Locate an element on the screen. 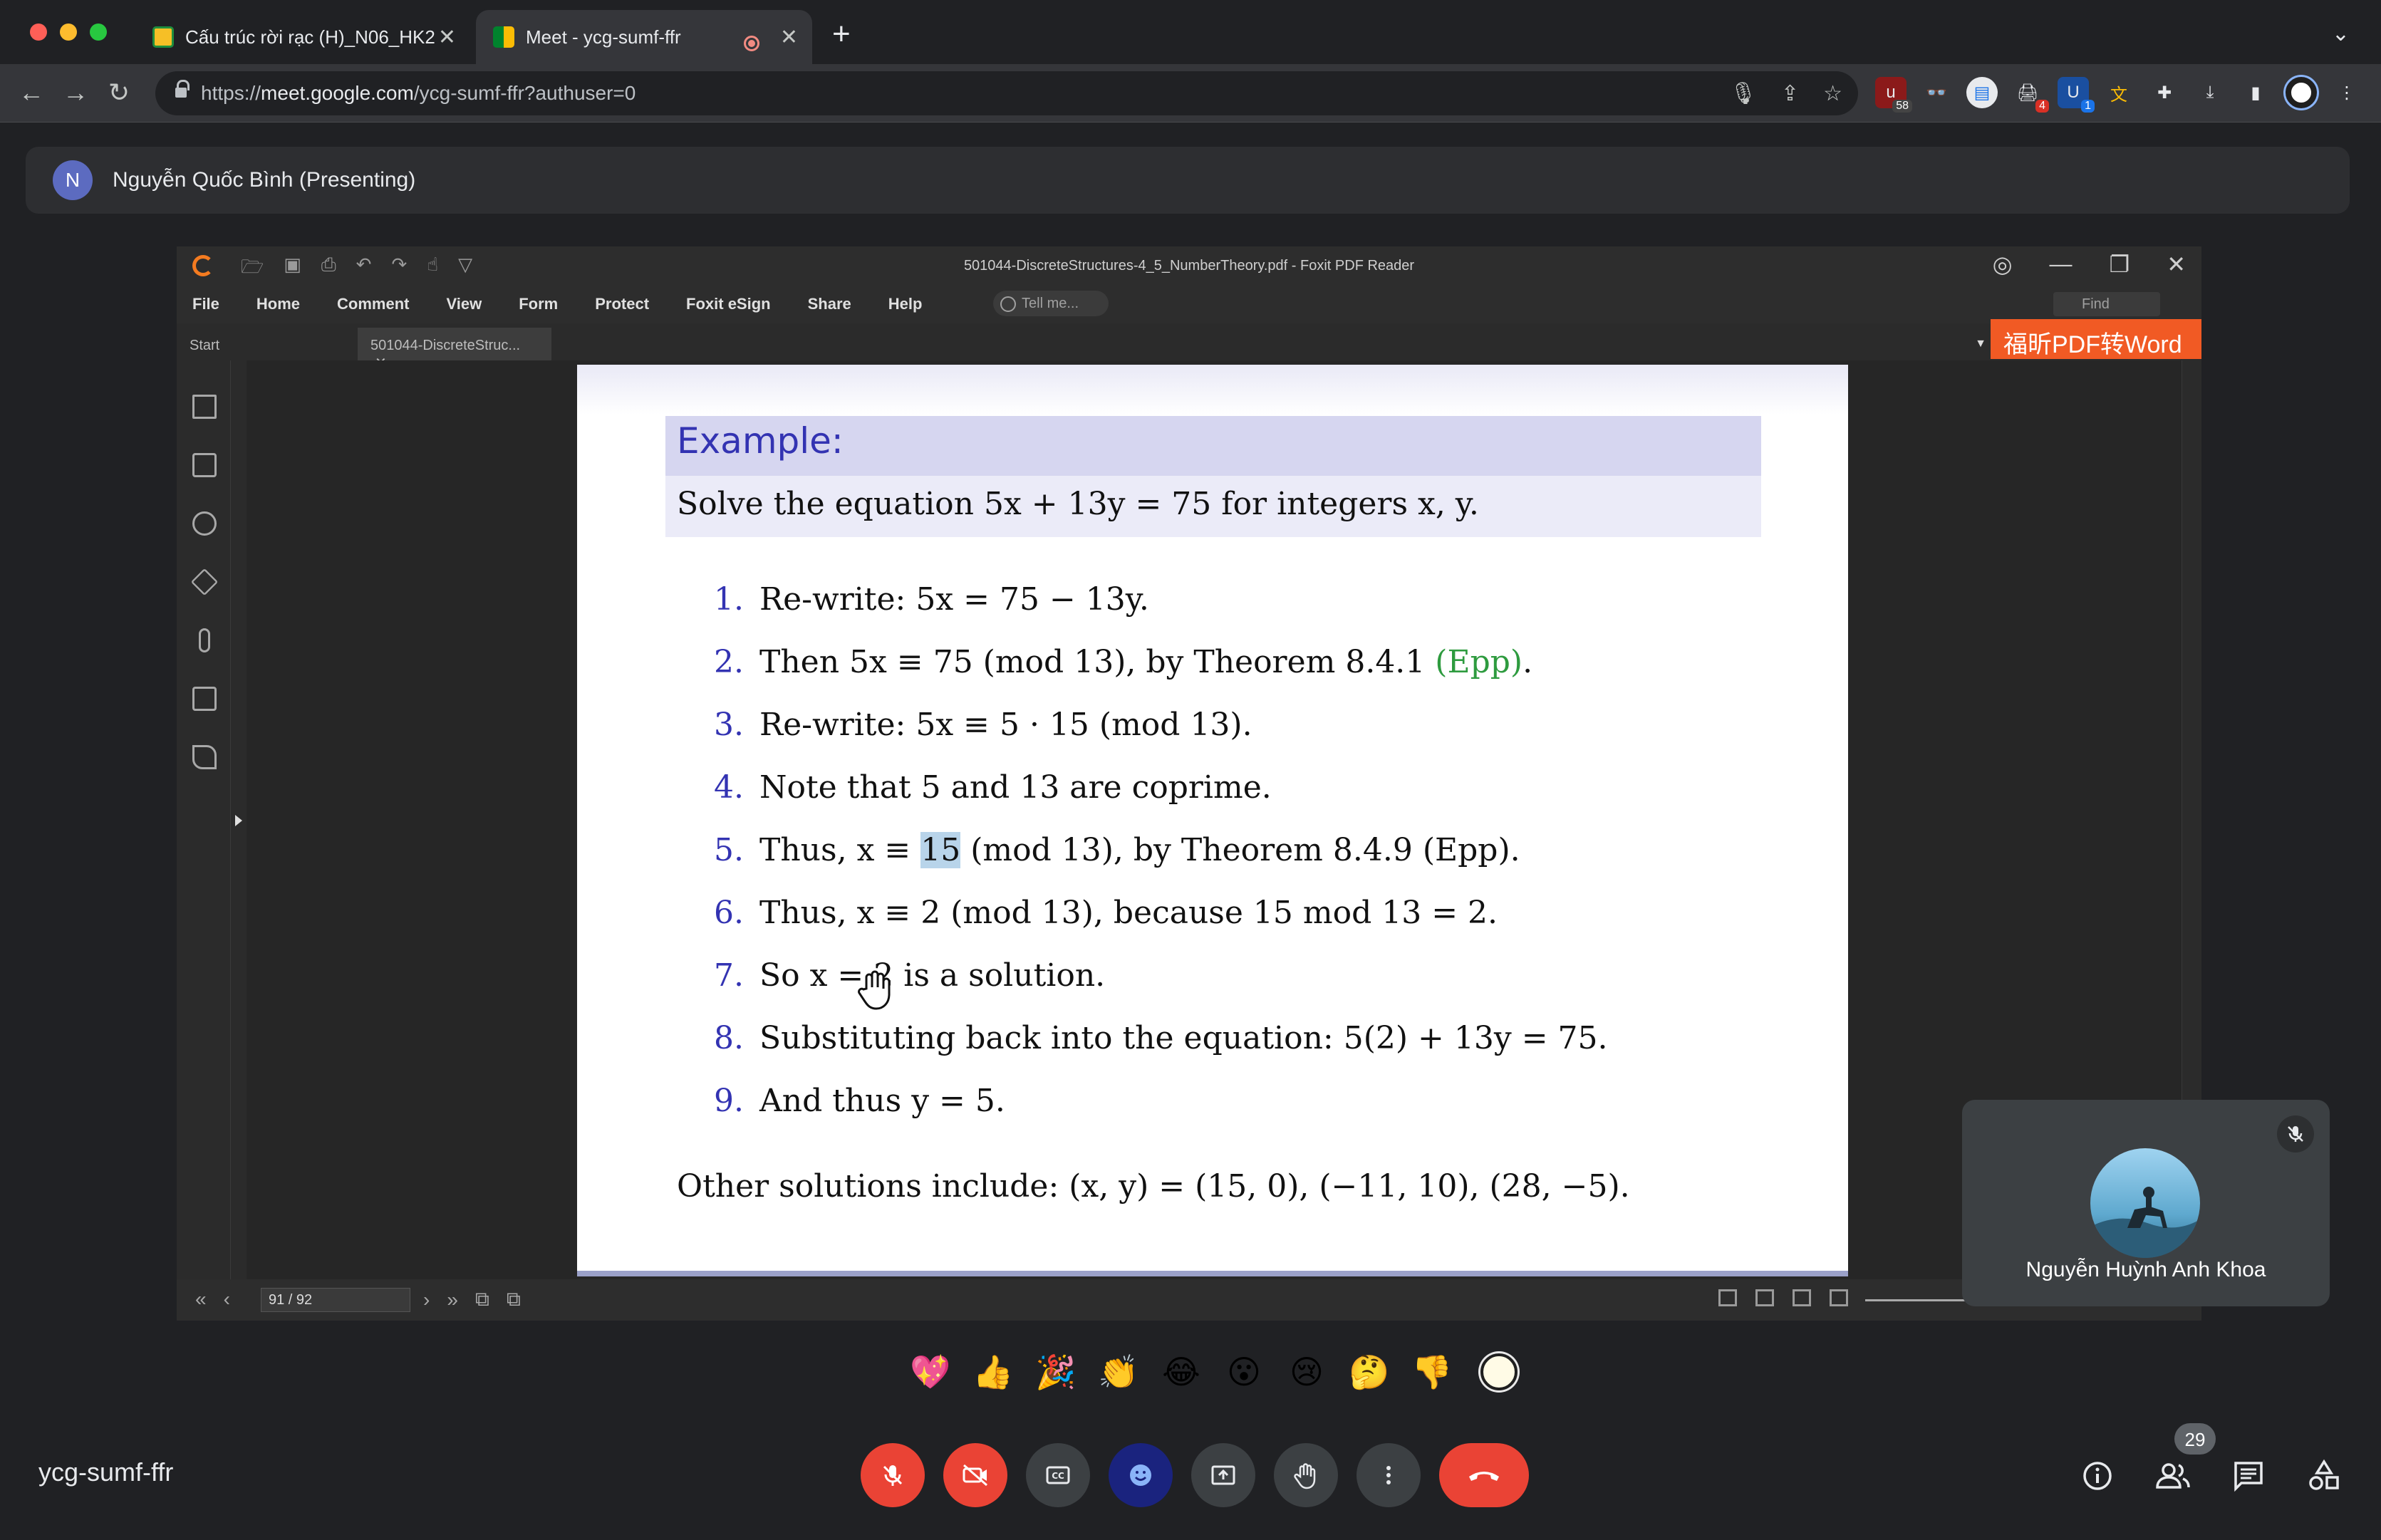 This screenshot has height=1540, width=2381. sidebar-toggle is located at coordinates (239, 820).